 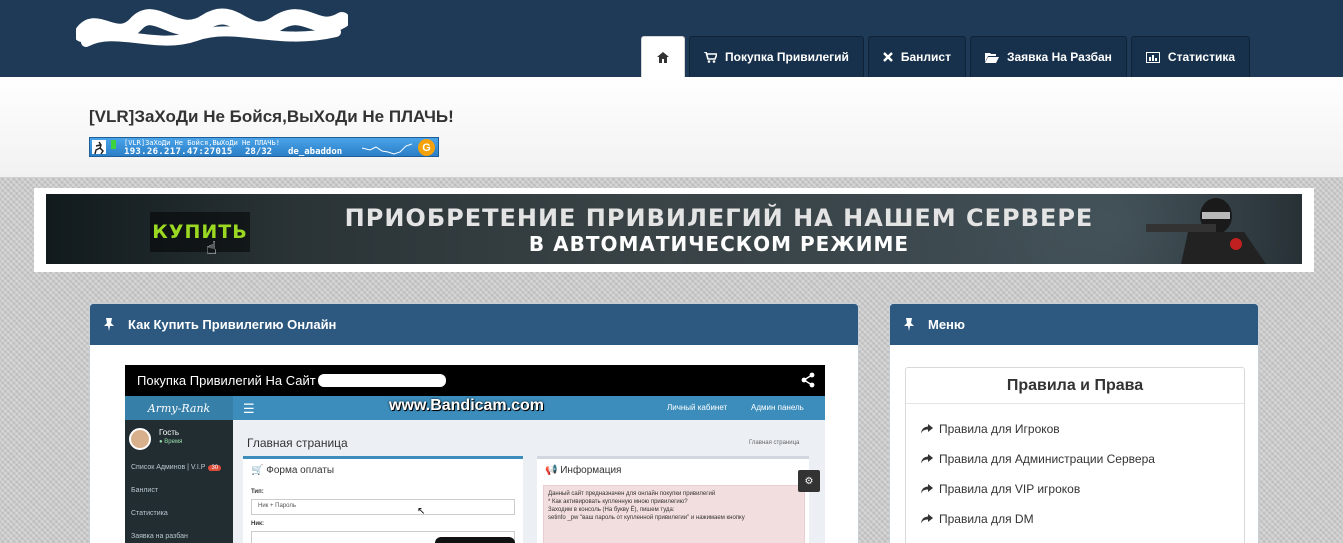 I want to click on video-sidebar-label: Банлист, so click(x=145, y=490).